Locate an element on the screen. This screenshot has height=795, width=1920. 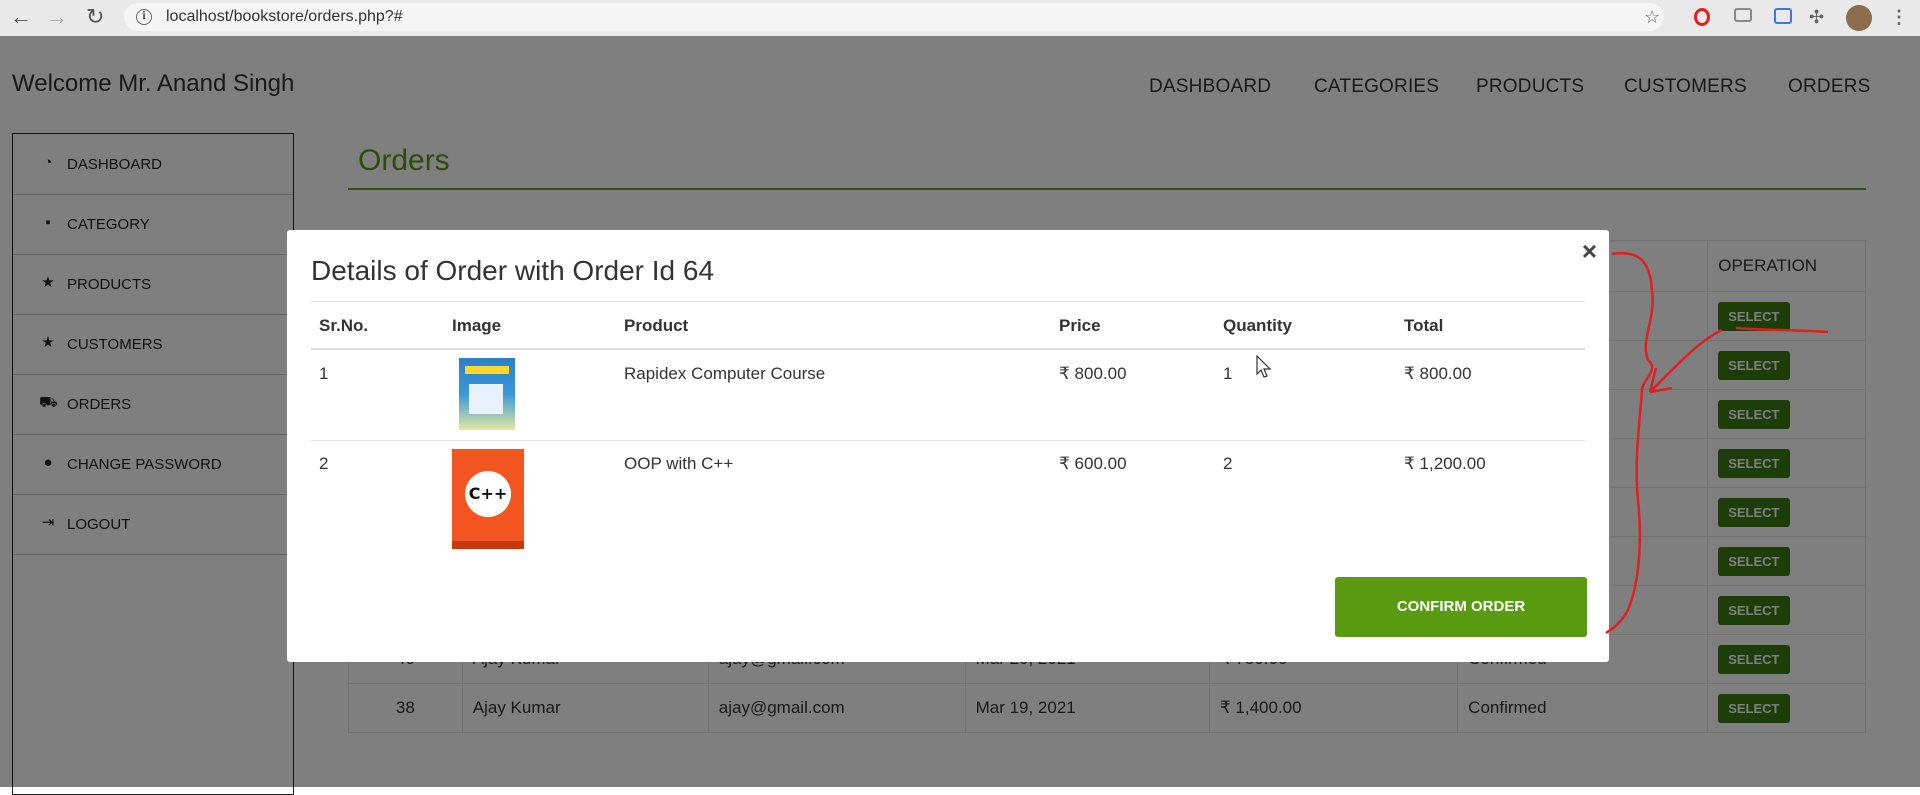
product-image-rapidex is located at coordinates (487, 394).